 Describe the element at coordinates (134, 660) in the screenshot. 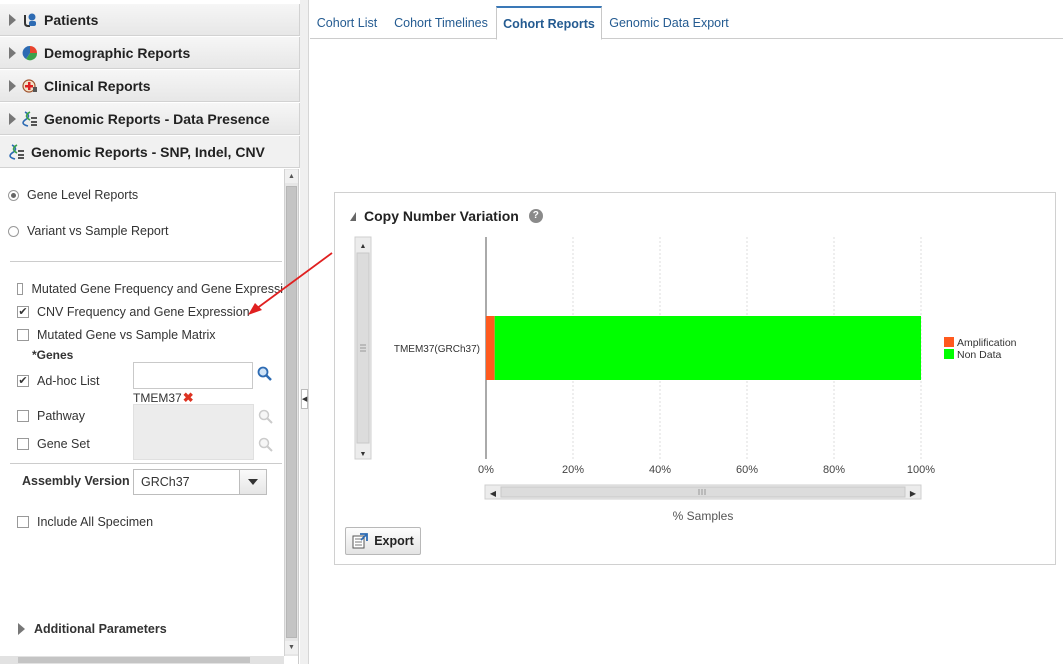

I see `scrollbar-thumb` at that location.